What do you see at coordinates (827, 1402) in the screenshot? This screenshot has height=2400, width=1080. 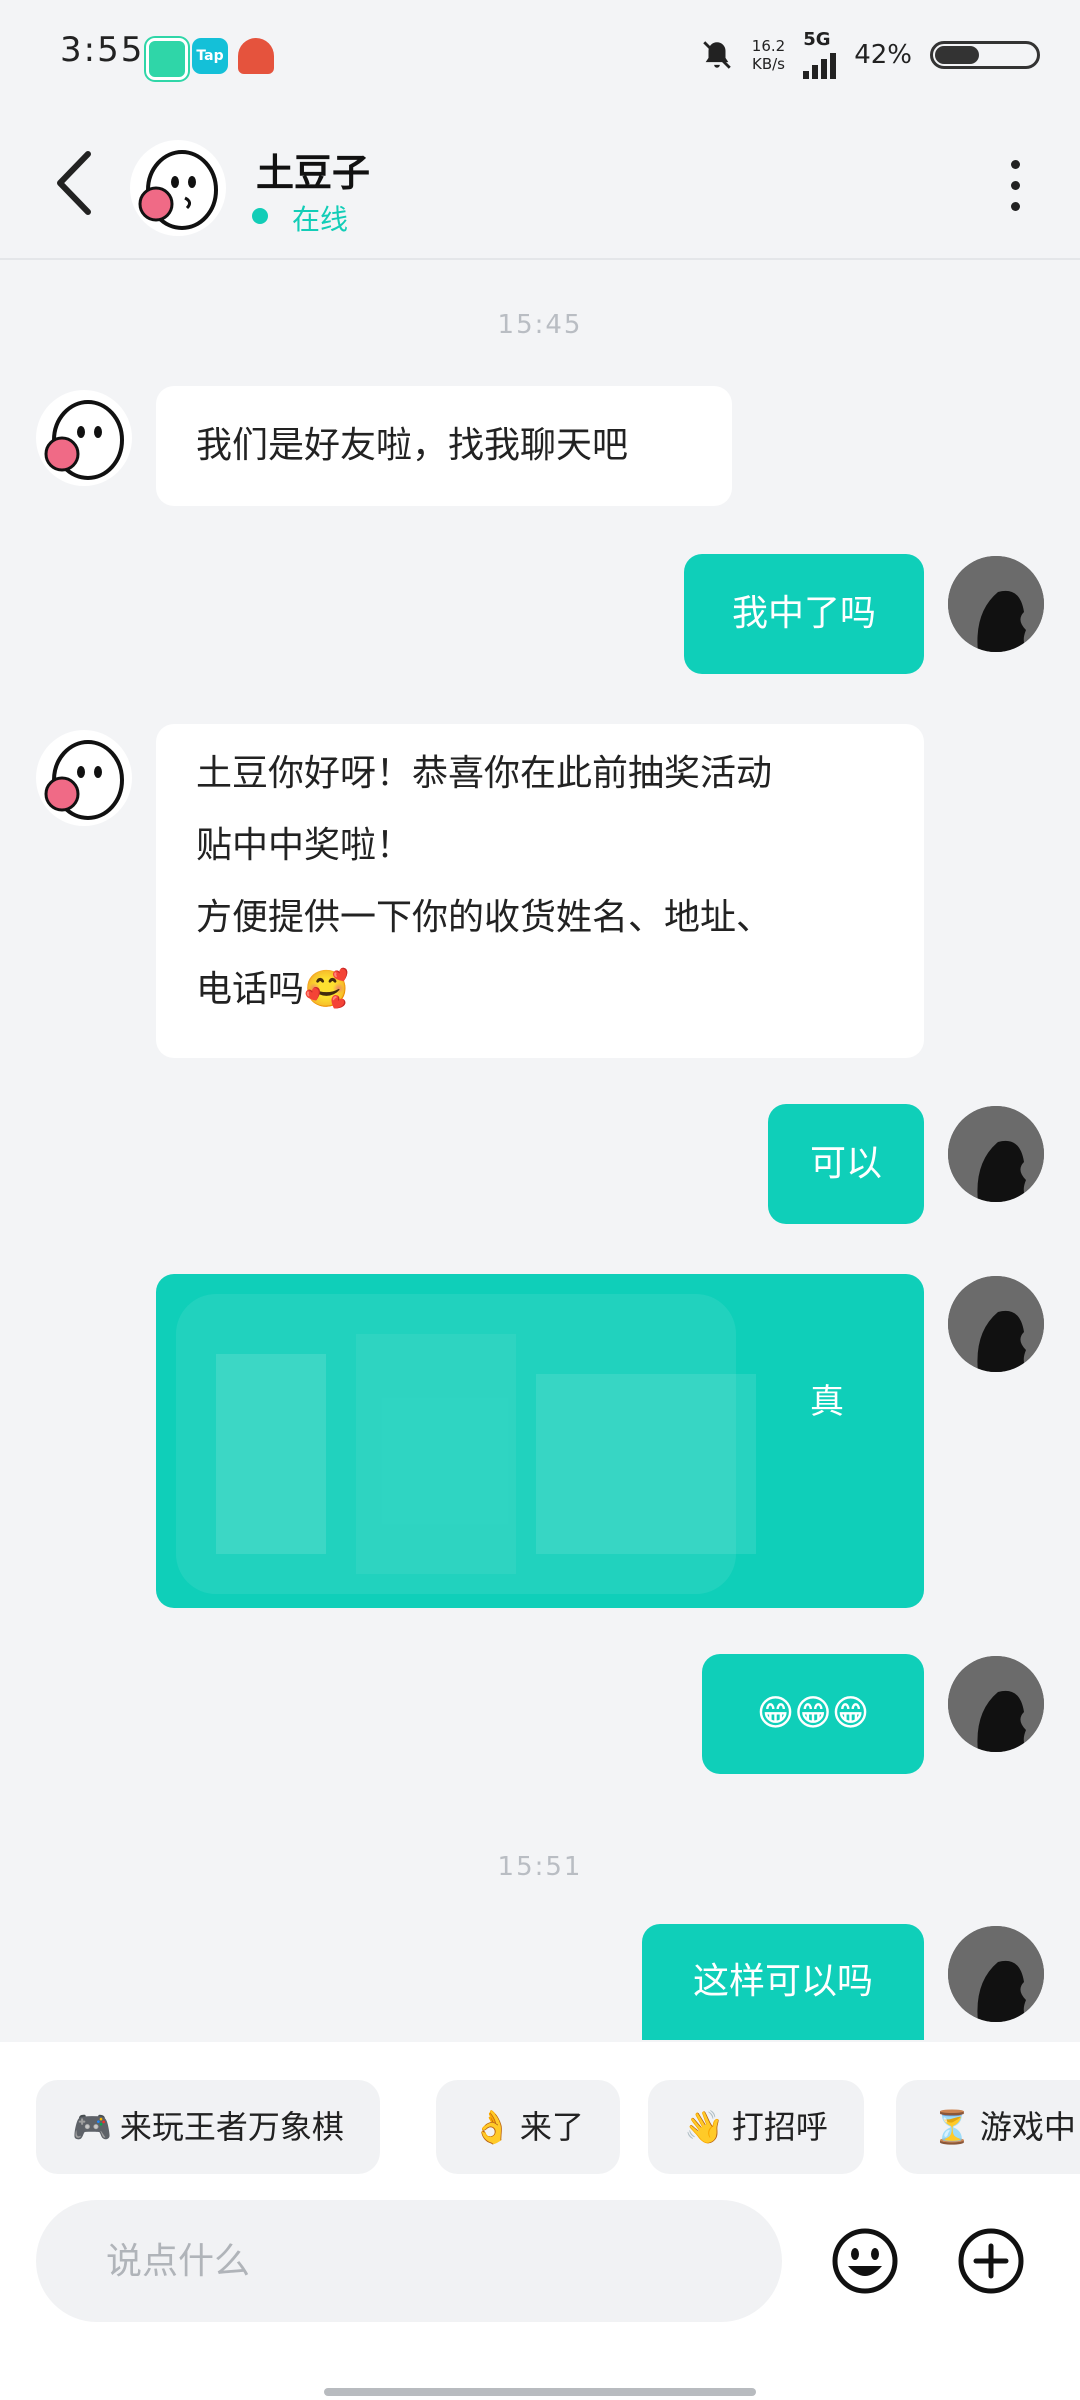 I see `redacted-visible-char: 真` at bounding box center [827, 1402].